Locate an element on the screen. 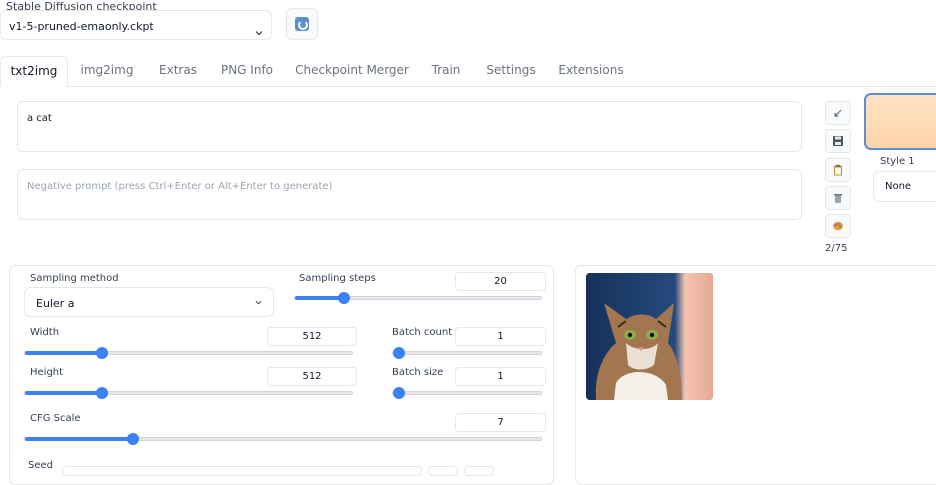 This screenshot has height=485, width=936. width-slider is located at coordinates (188, 353).